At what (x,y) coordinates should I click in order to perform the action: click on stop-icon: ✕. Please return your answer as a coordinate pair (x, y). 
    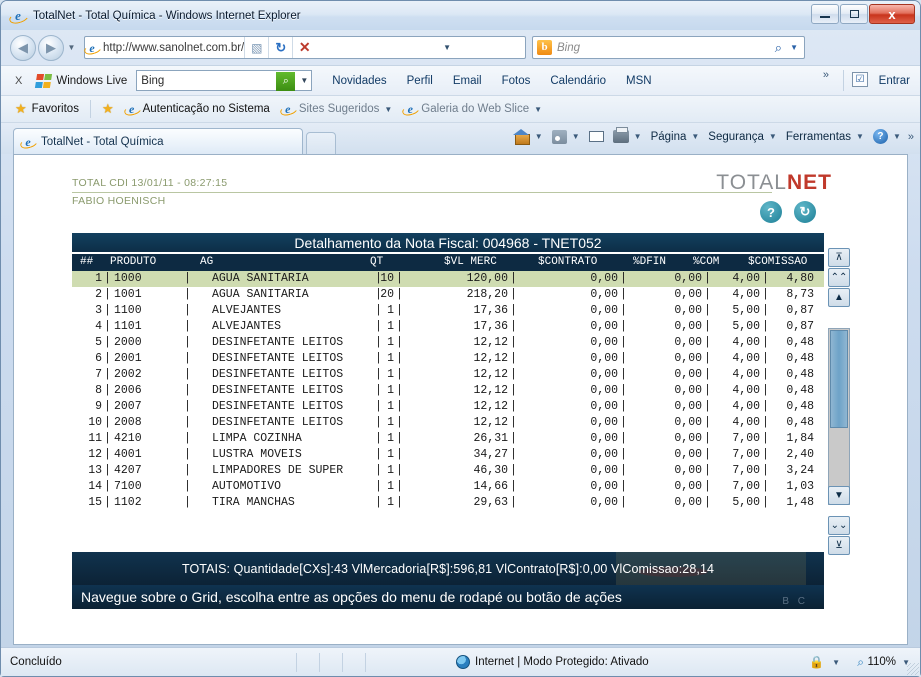
    Looking at the image, I should click on (304, 47).